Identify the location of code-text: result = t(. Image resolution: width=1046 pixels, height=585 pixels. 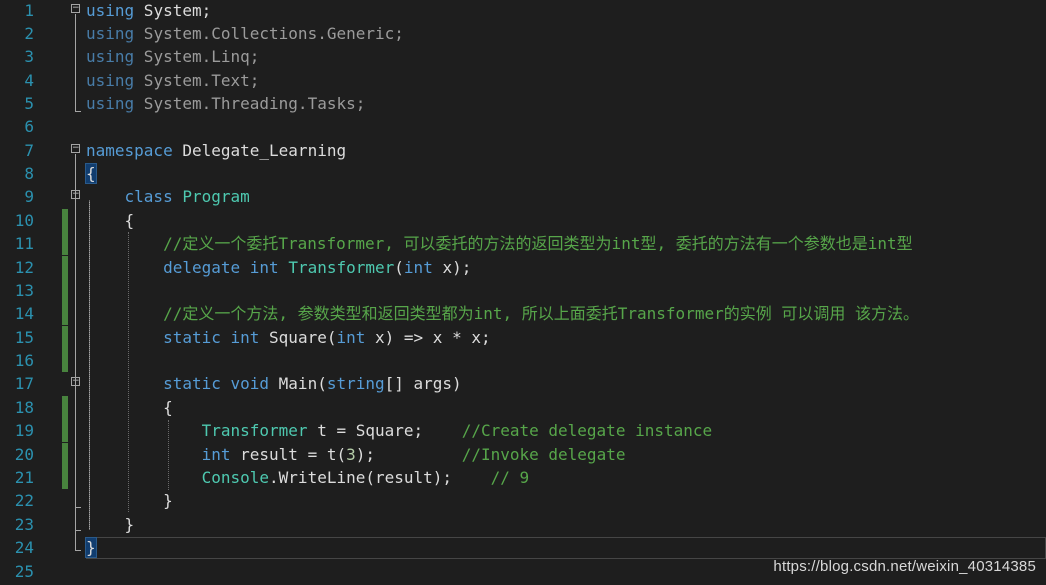
(288, 454).